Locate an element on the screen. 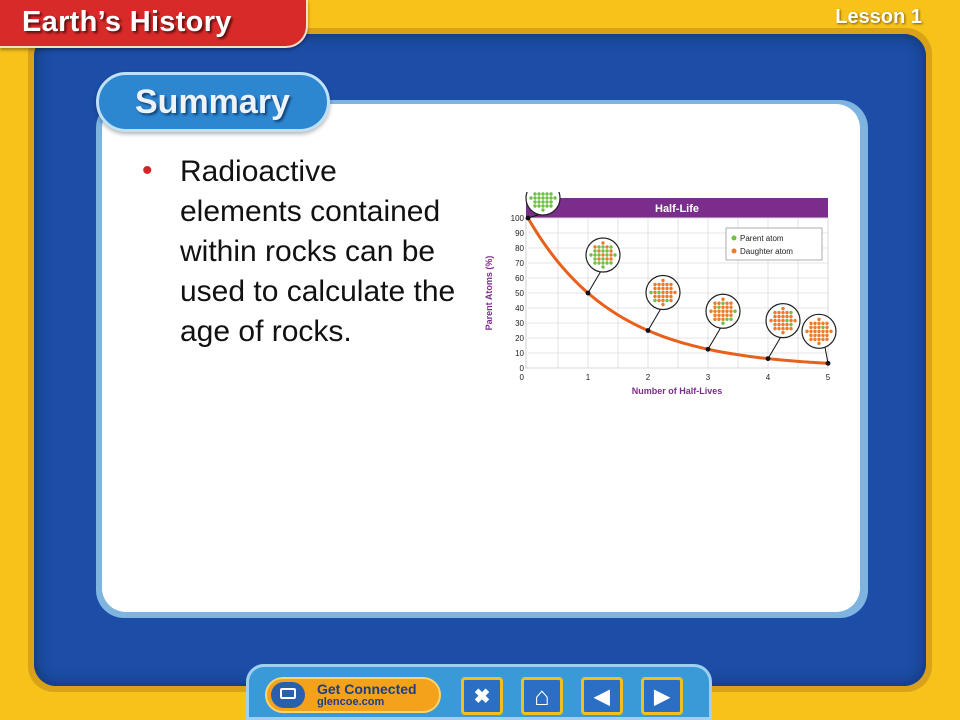 The width and height of the screenshot is (960, 720). previous-button: ◀ is located at coordinates (602, 696).